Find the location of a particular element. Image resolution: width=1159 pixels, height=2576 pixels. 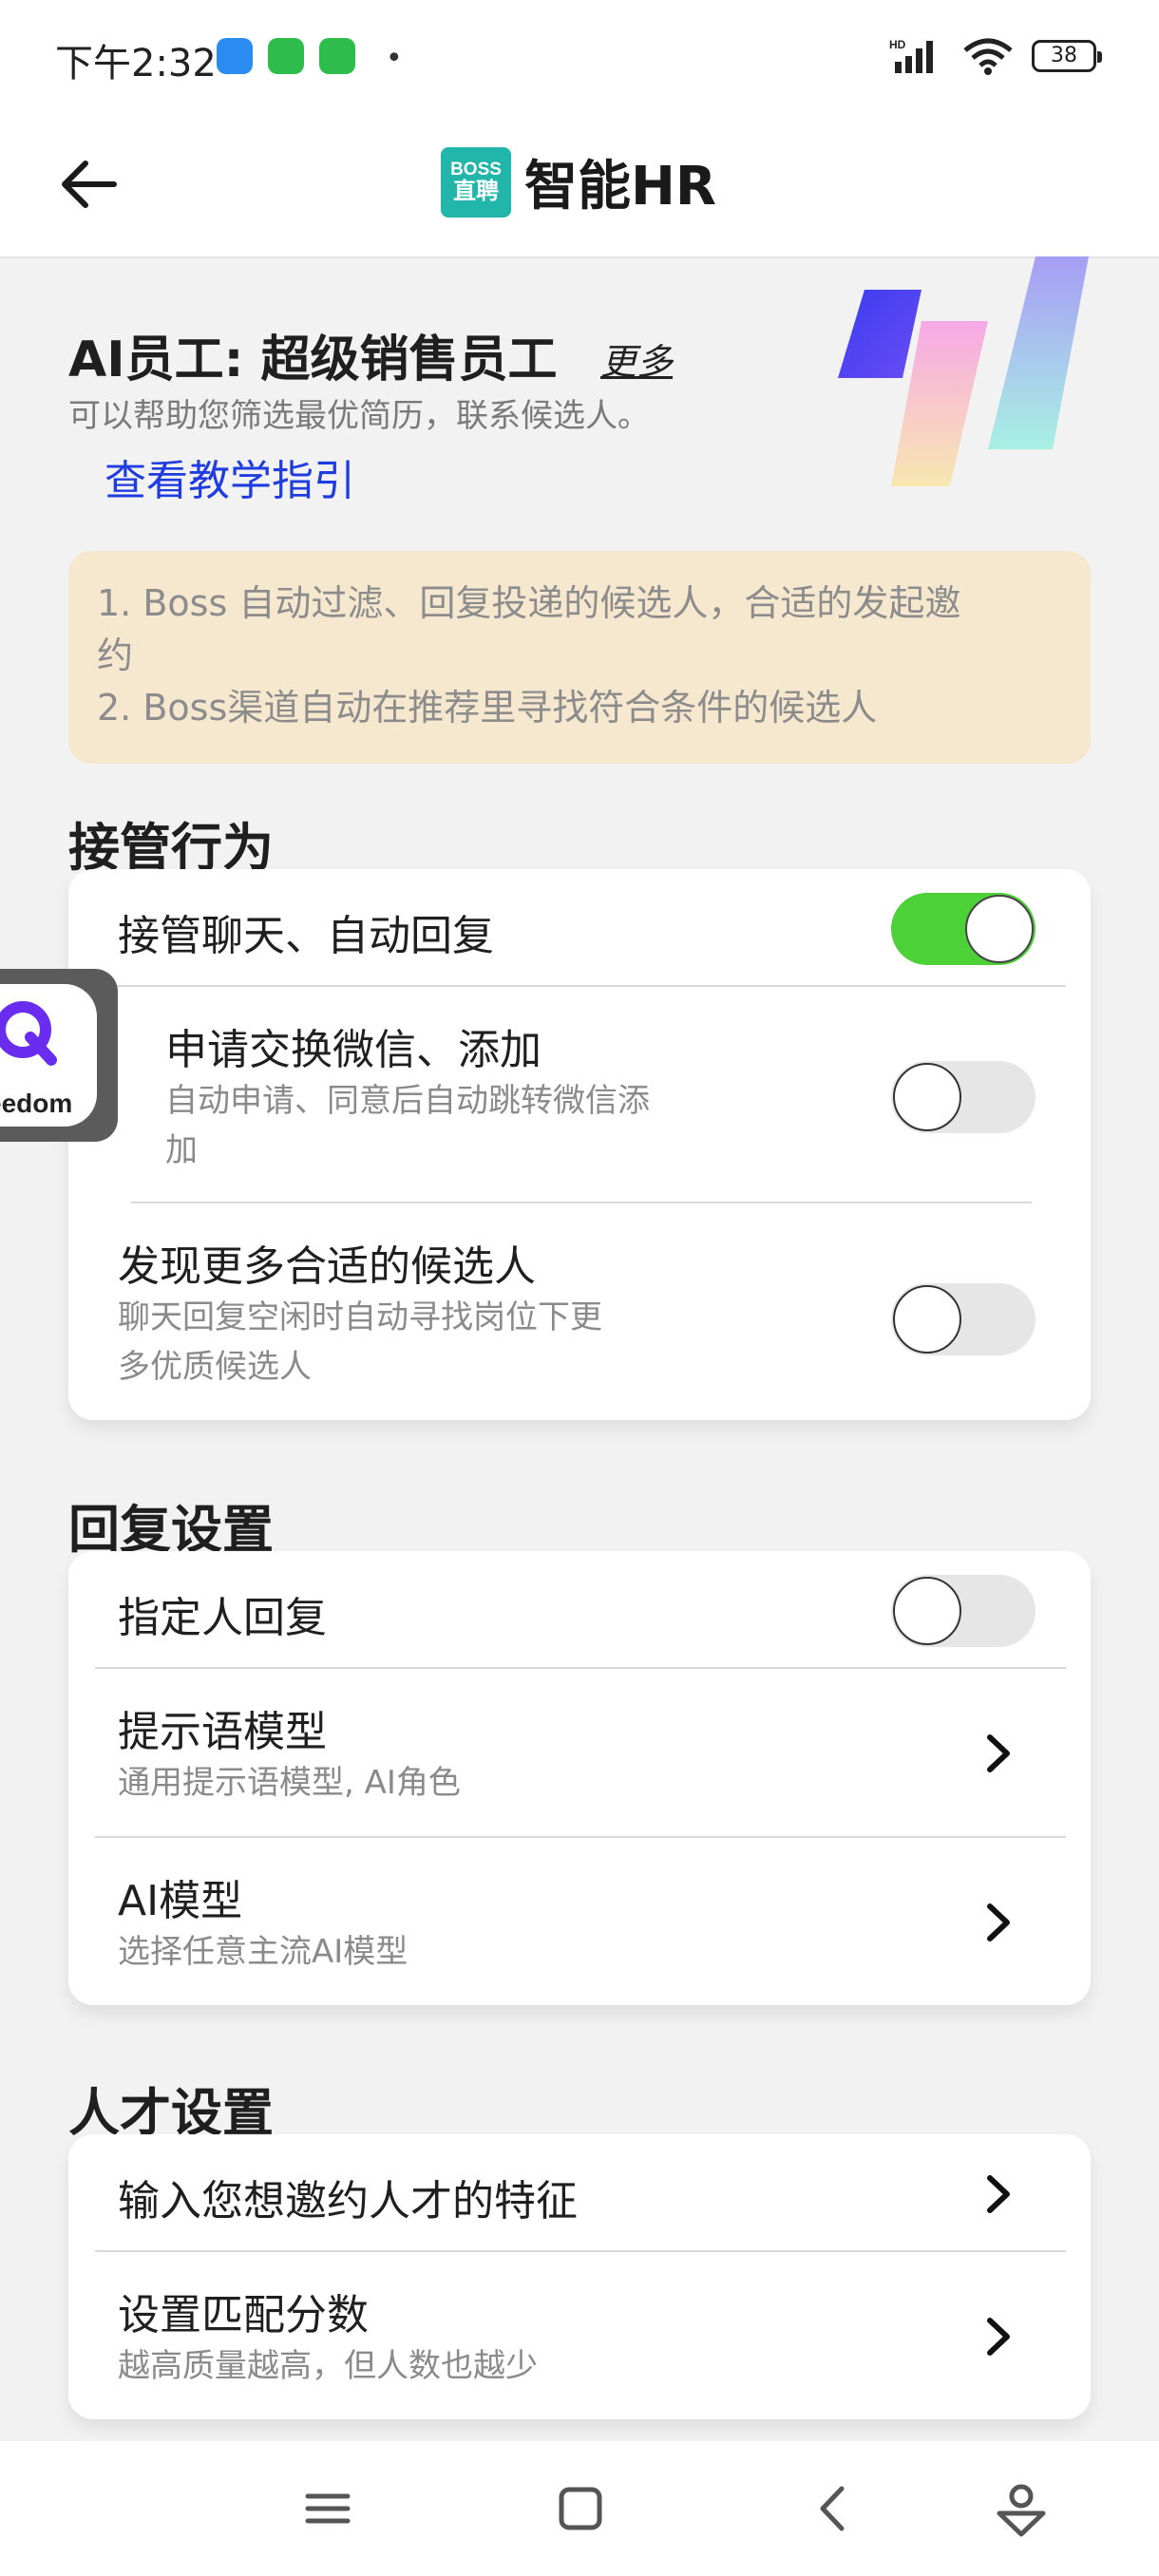

designated-reply-toggle is located at coordinates (963, 1611).